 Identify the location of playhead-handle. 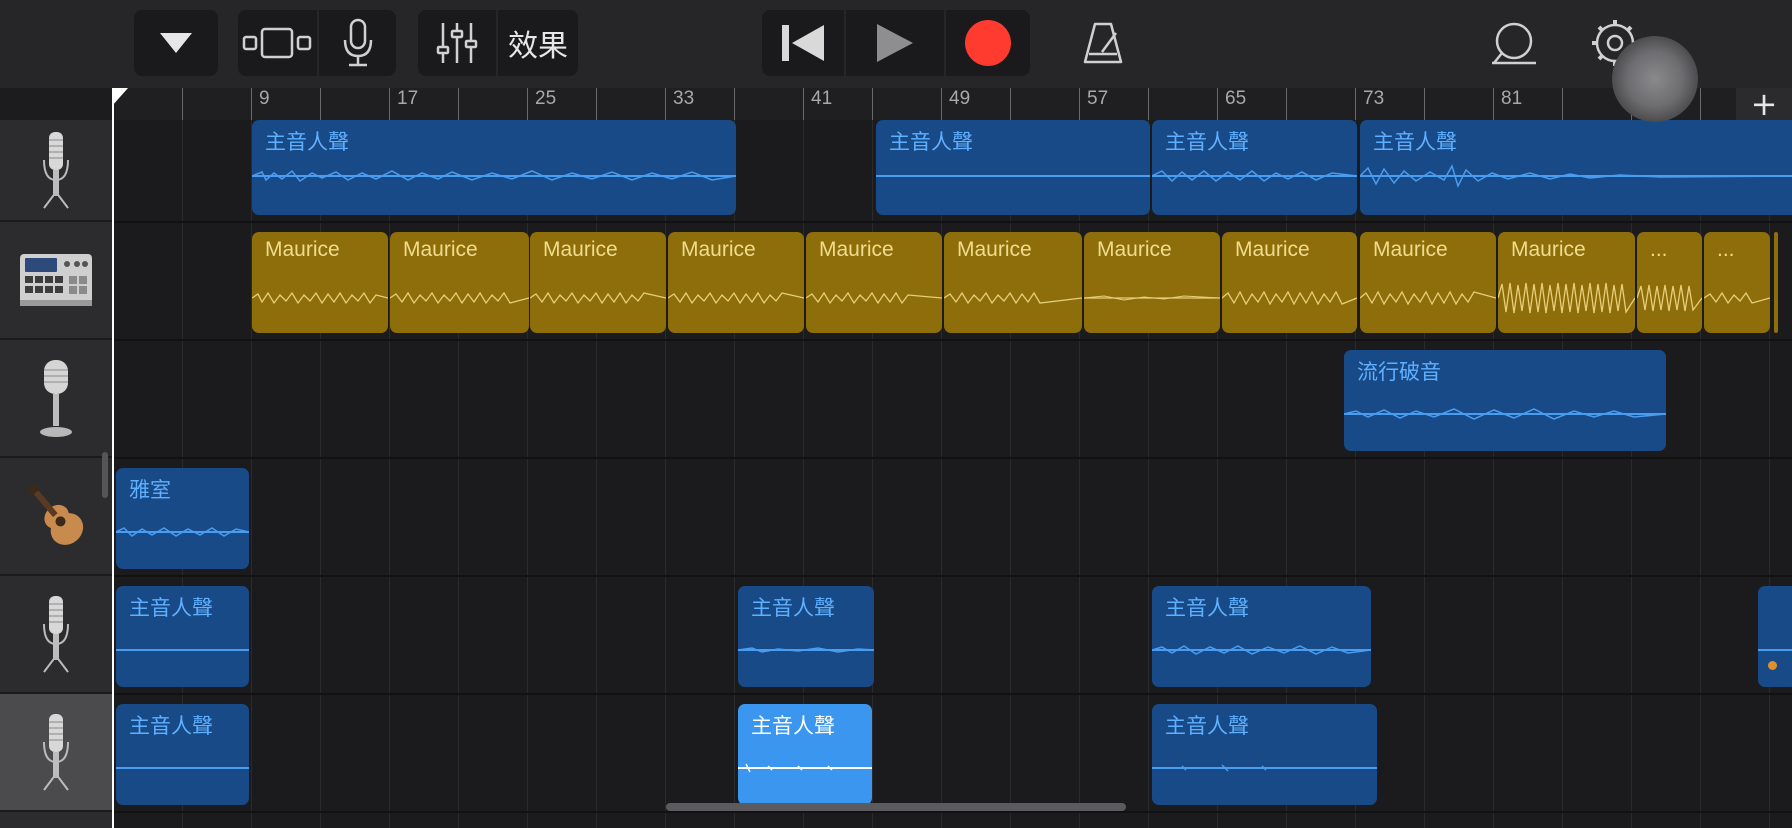
(120, 97).